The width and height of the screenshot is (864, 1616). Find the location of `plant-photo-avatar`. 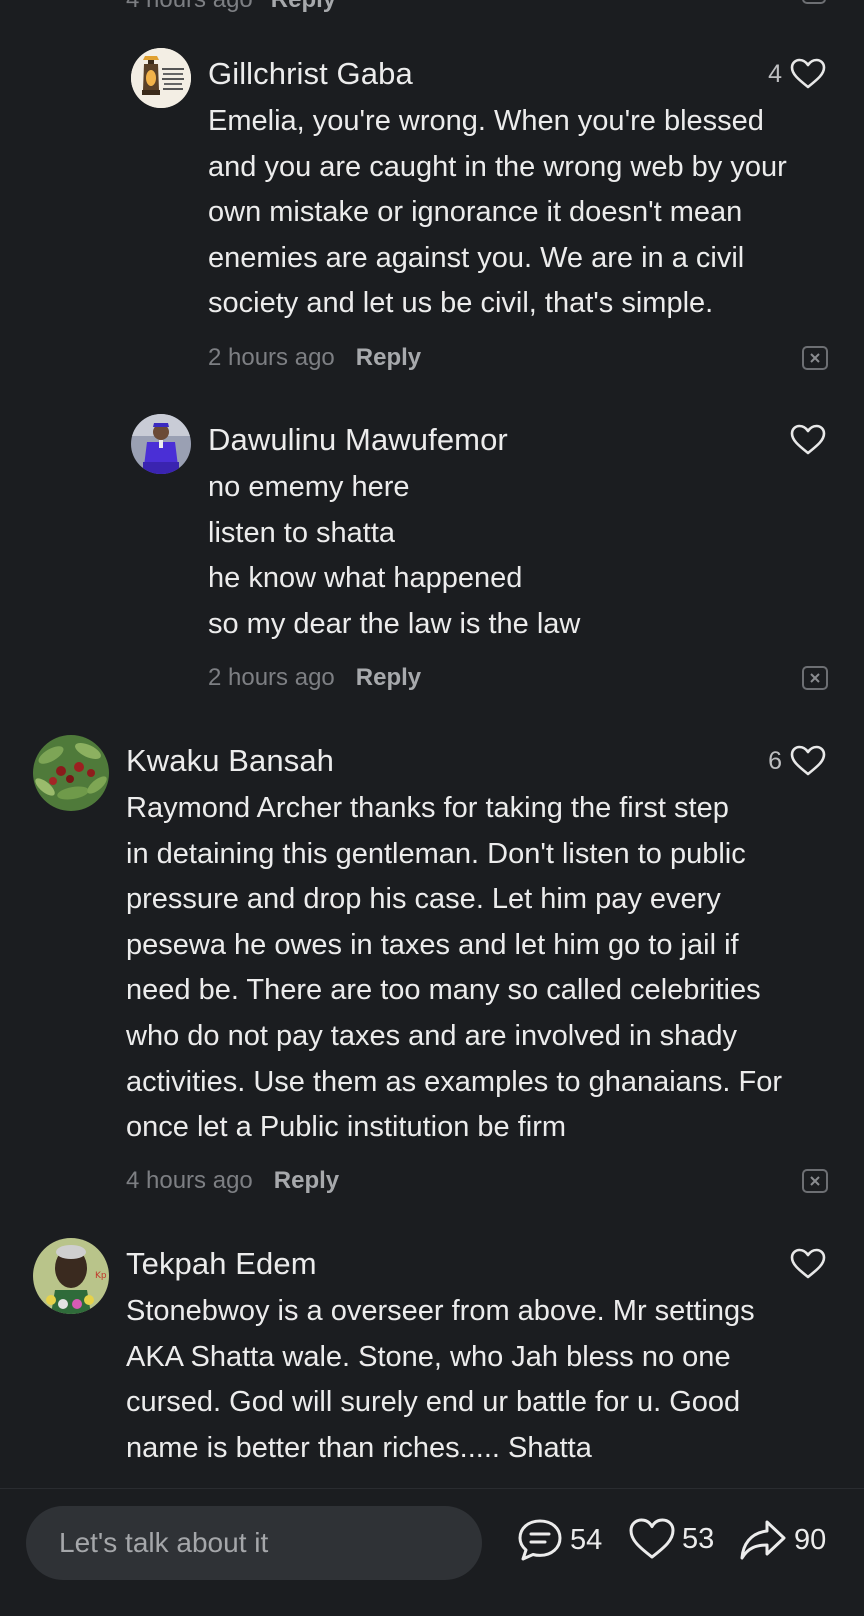

plant-photo-avatar is located at coordinates (71, 773).